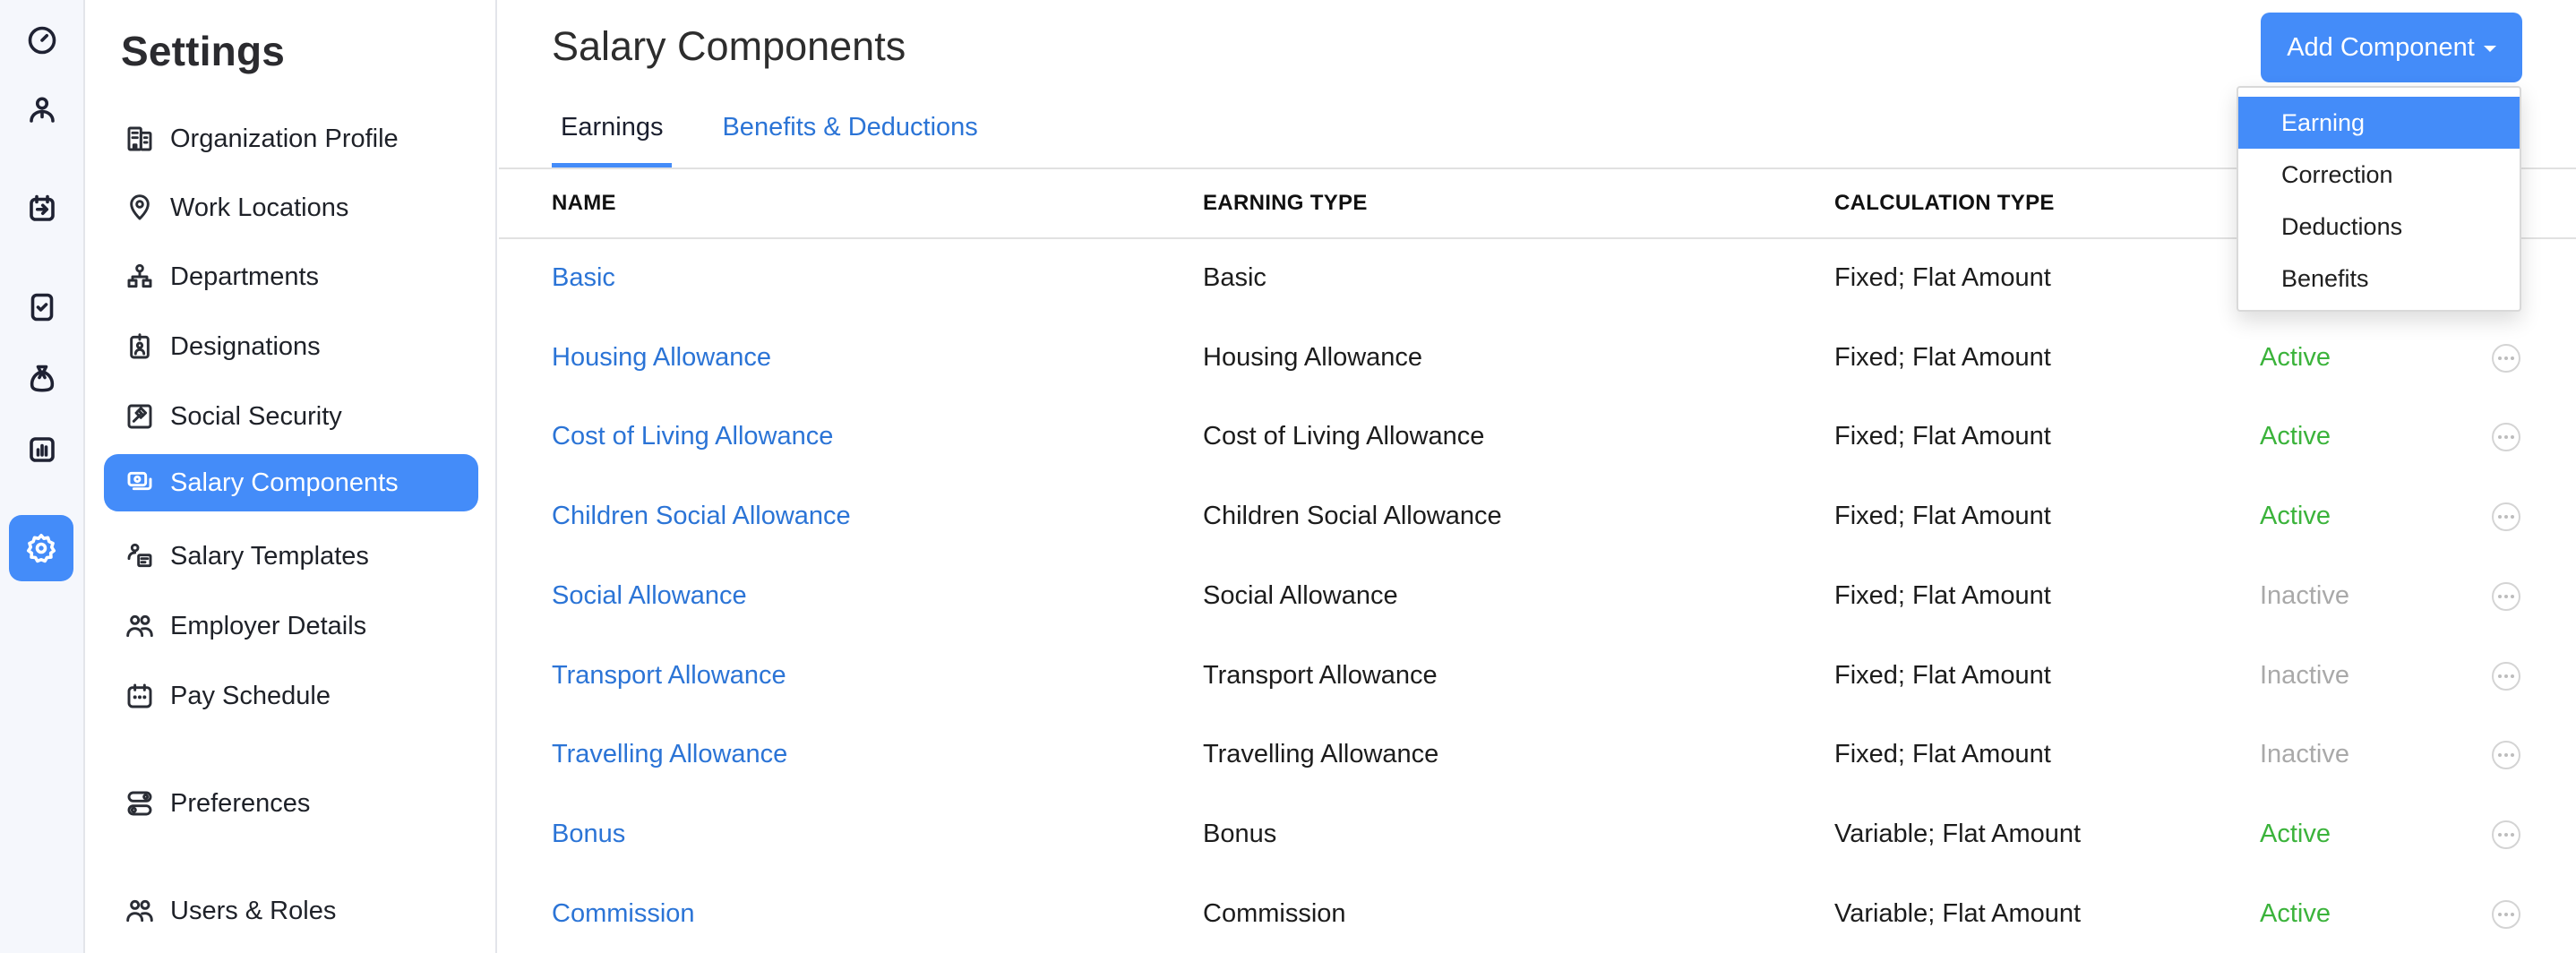  What do you see at coordinates (701, 516) in the screenshot?
I see `component-name-link: Children Social Allowance` at bounding box center [701, 516].